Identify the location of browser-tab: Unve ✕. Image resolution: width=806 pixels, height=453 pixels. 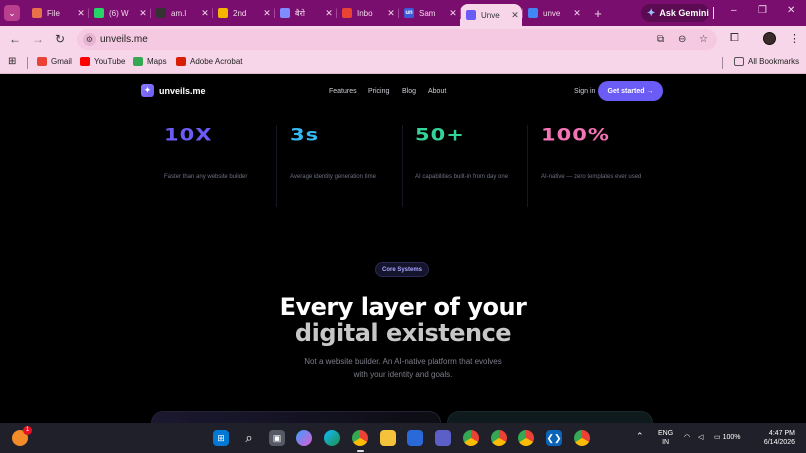
(491, 15).